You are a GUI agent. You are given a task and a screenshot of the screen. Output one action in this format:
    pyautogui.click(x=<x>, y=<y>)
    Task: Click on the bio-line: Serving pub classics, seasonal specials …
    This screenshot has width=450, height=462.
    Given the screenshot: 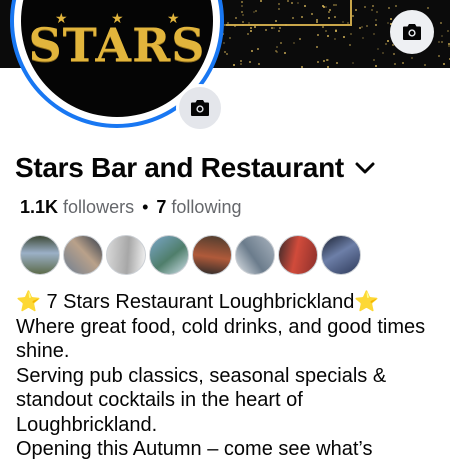 What is the action you would take?
    pyautogui.click(x=201, y=400)
    